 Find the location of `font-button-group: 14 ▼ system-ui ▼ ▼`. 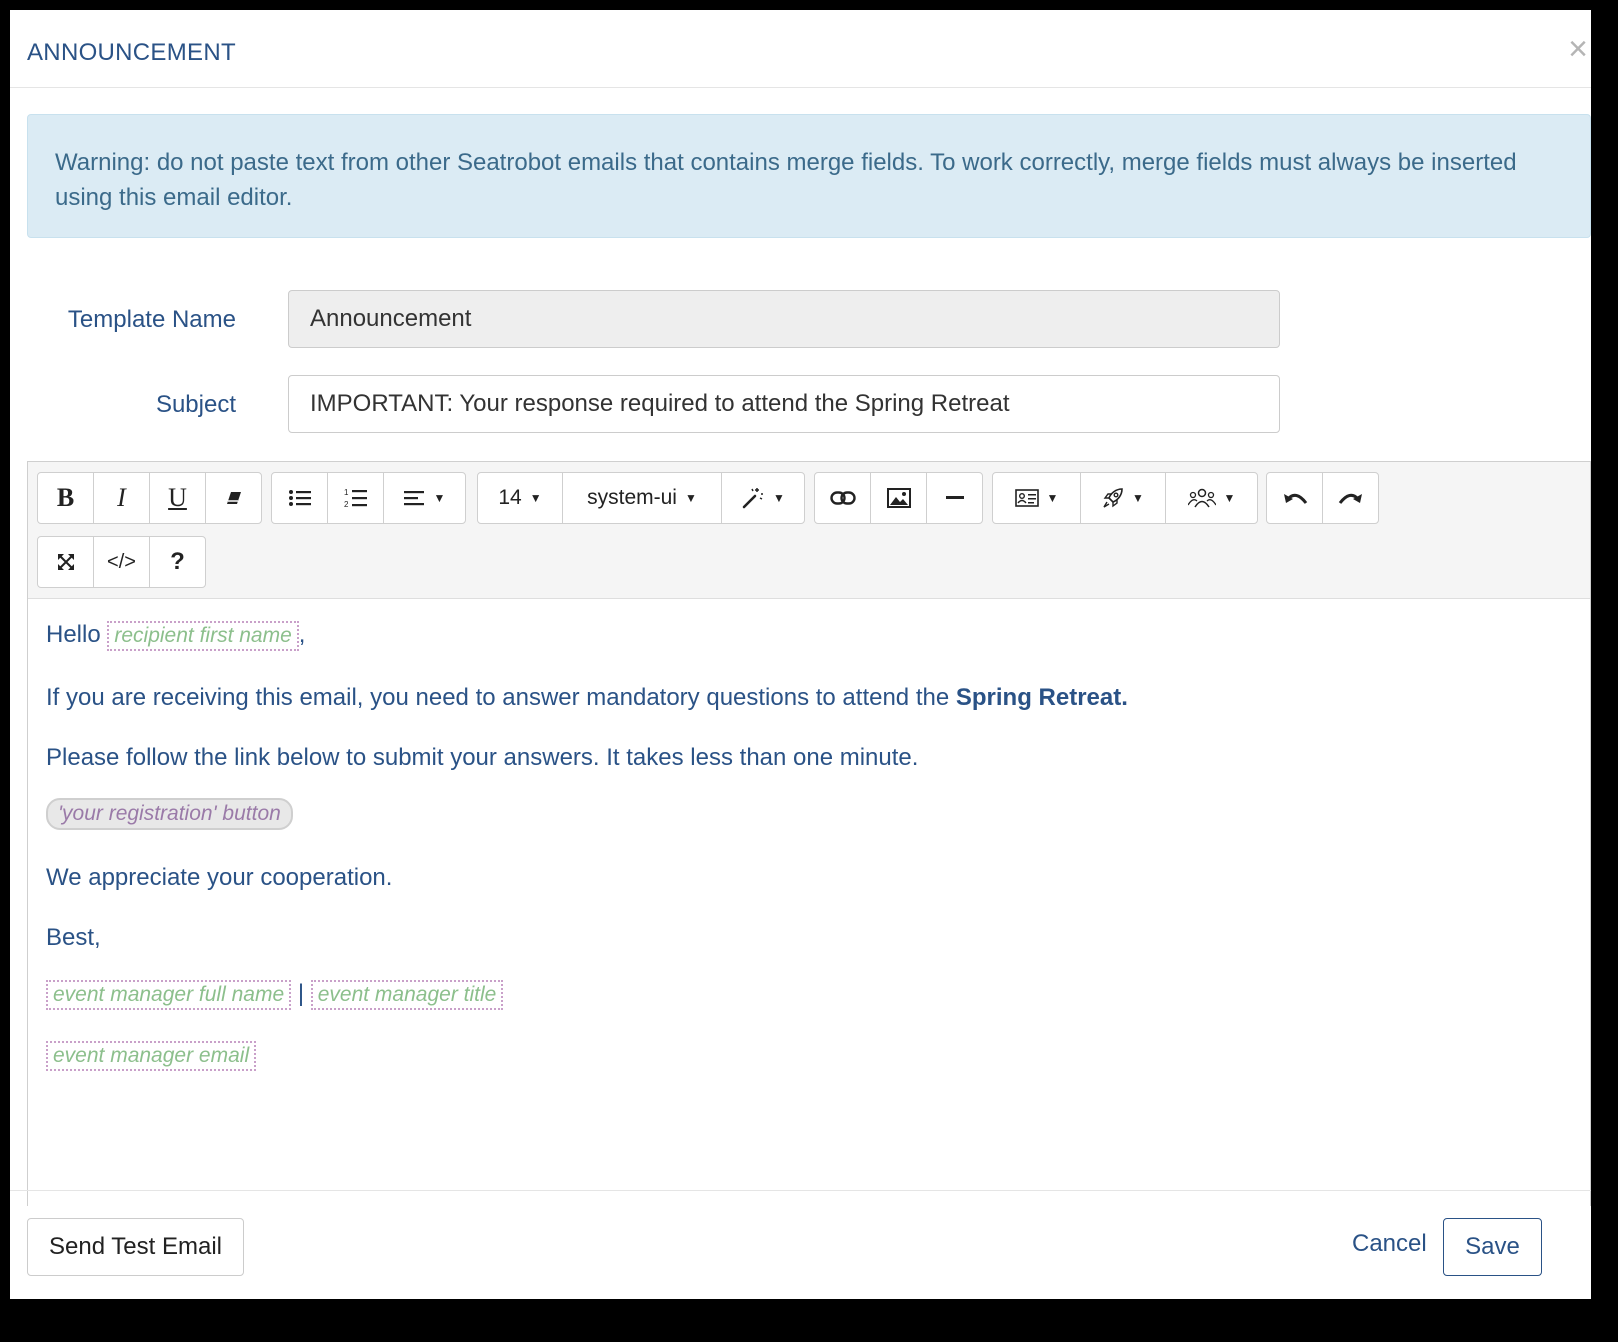

font-button-group: 14 ▼ system-ui ▼ ▼ is located at coordinates (641, 498).